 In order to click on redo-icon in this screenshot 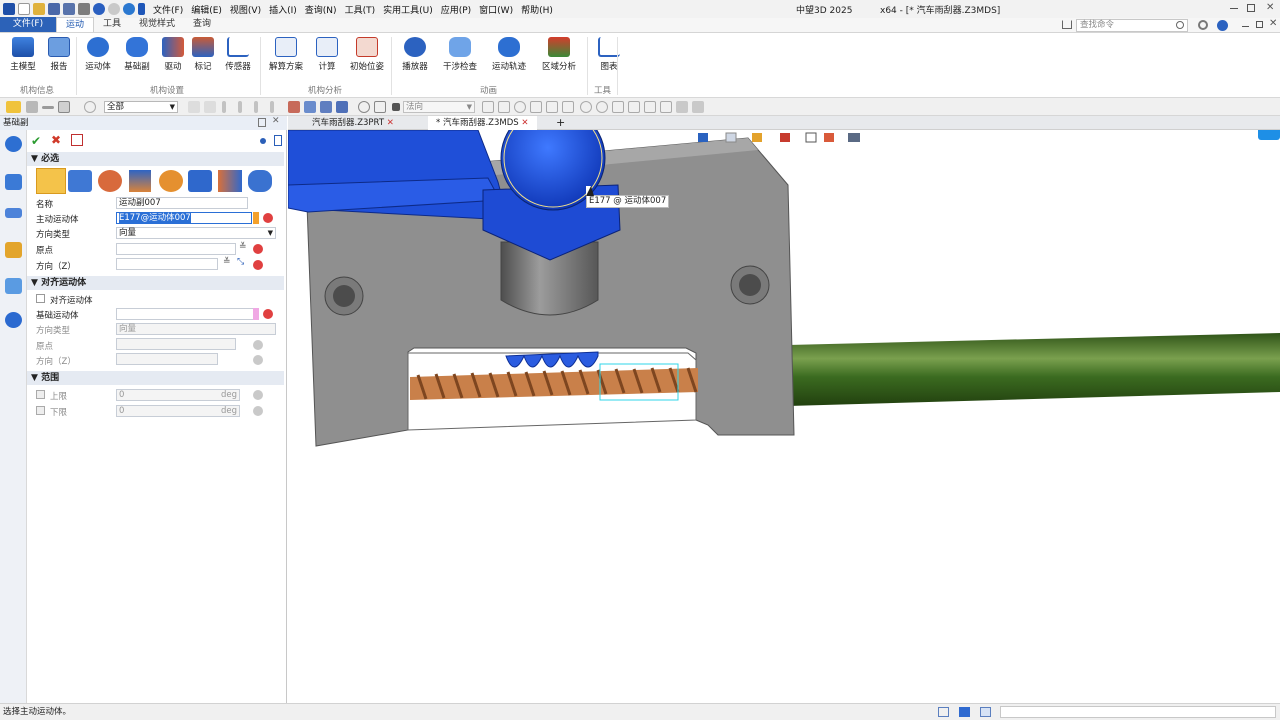, I will do `click(114, 9)`.